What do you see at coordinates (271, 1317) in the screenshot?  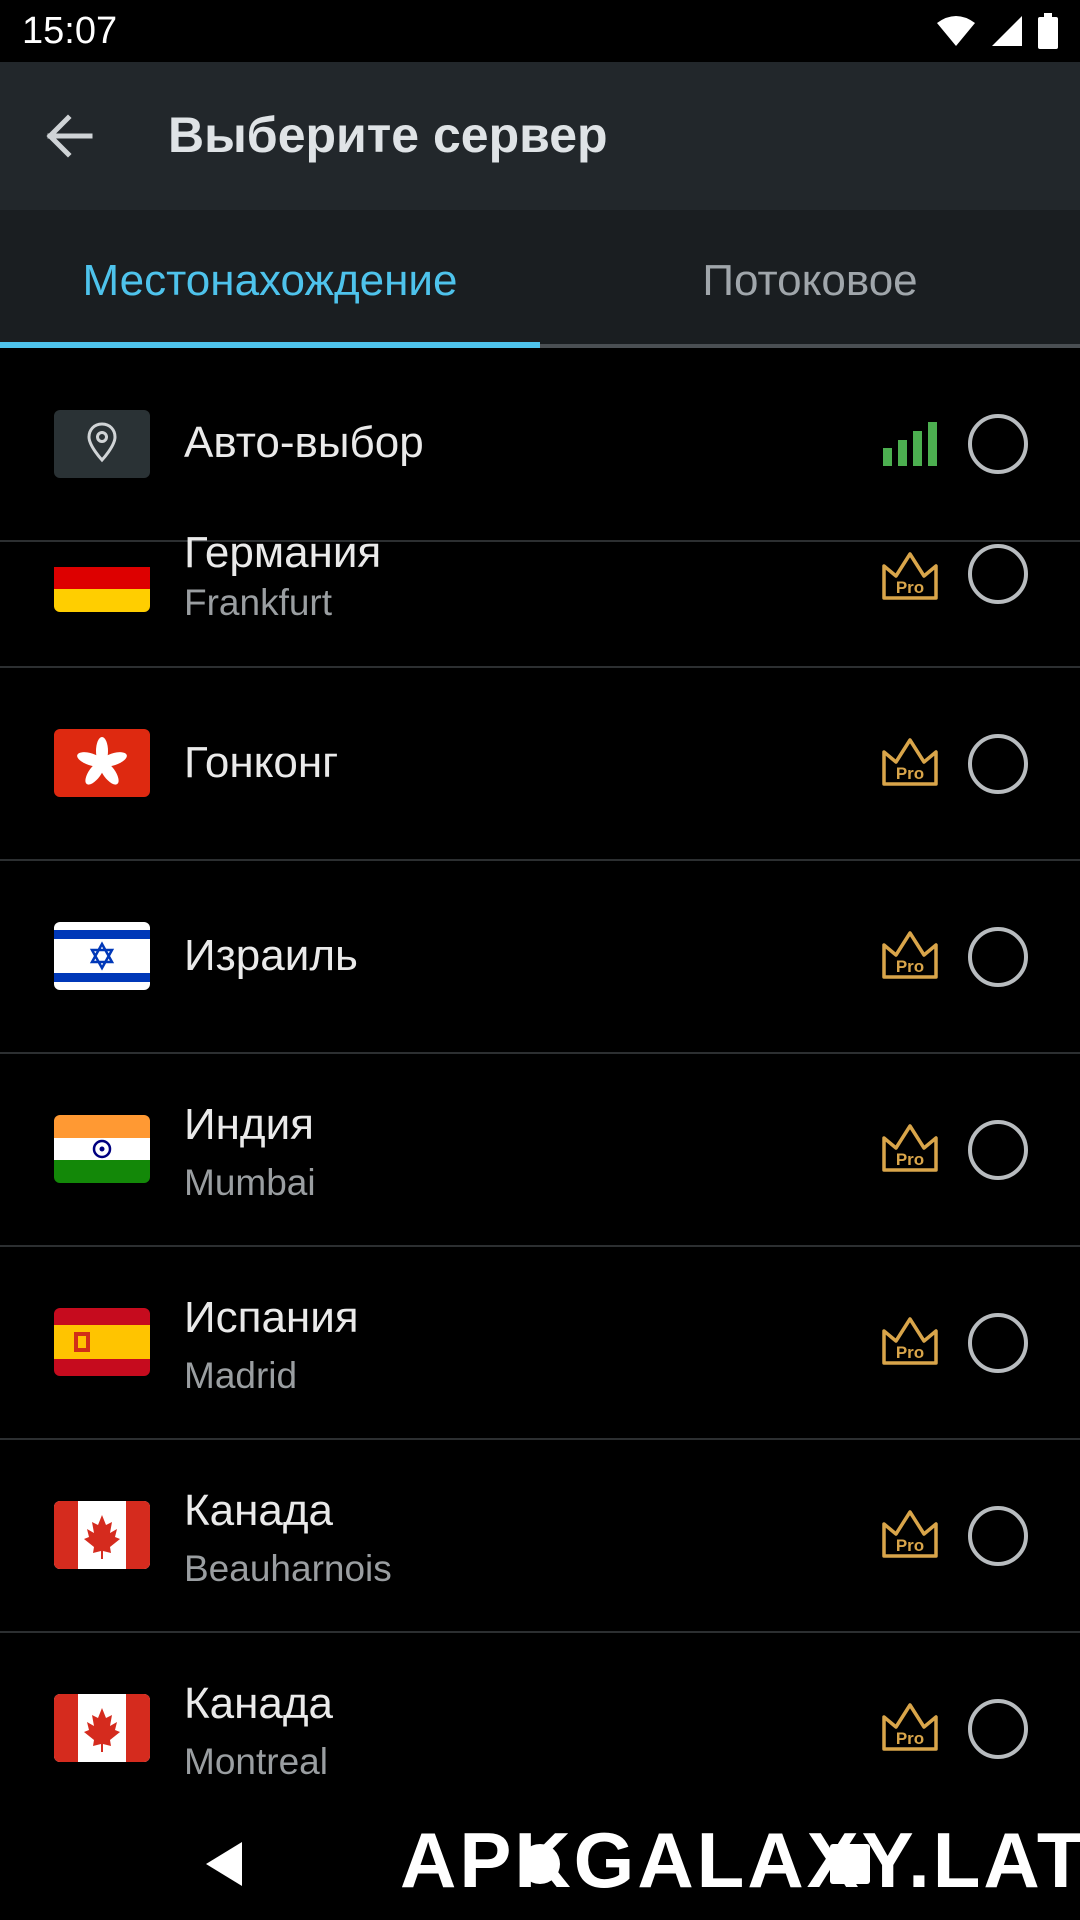 I see `server-country: Испания` at bounding box center [271, 1317].